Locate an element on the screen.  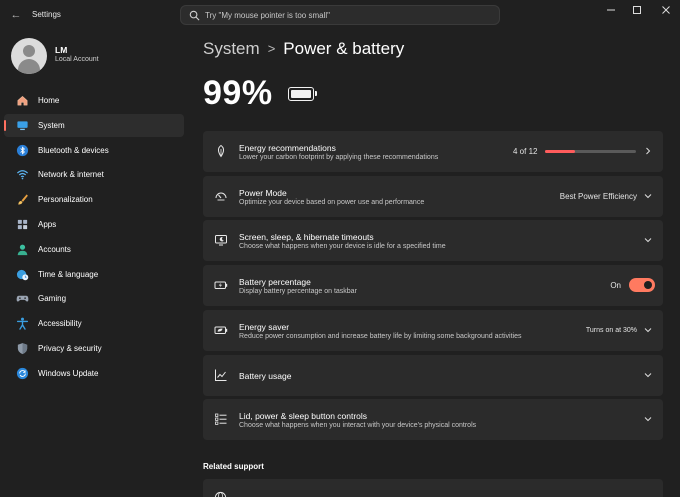
sidebar-item-gaming: Gaming is located at coordinates (94, 298).